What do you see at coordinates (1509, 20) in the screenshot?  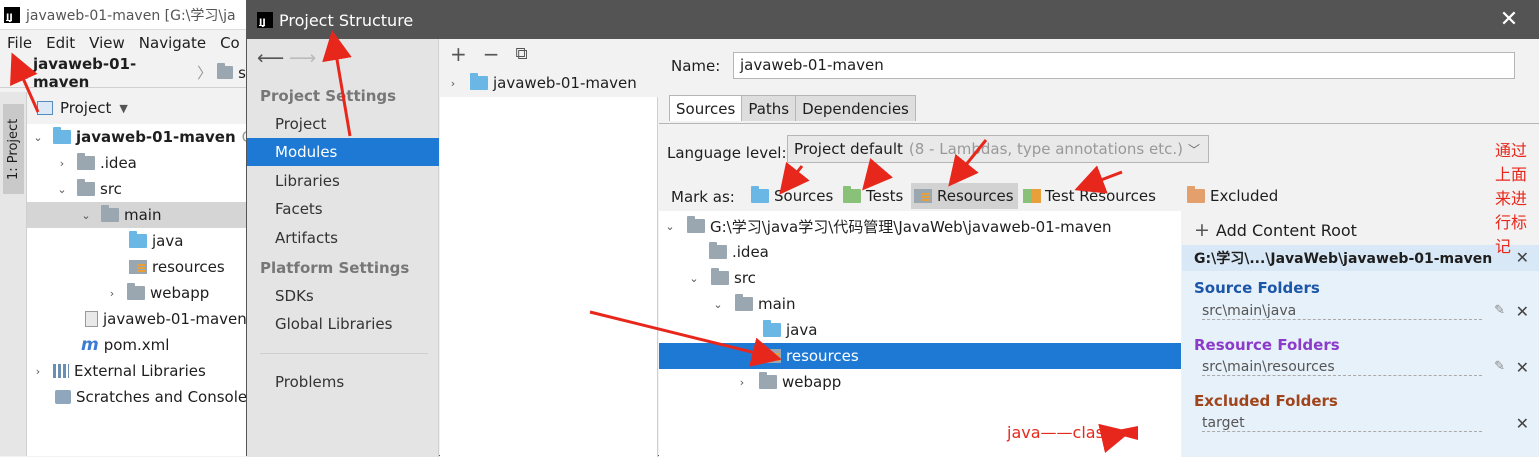 I see `close-icon: ✕` at bounding box center [1509, 20].